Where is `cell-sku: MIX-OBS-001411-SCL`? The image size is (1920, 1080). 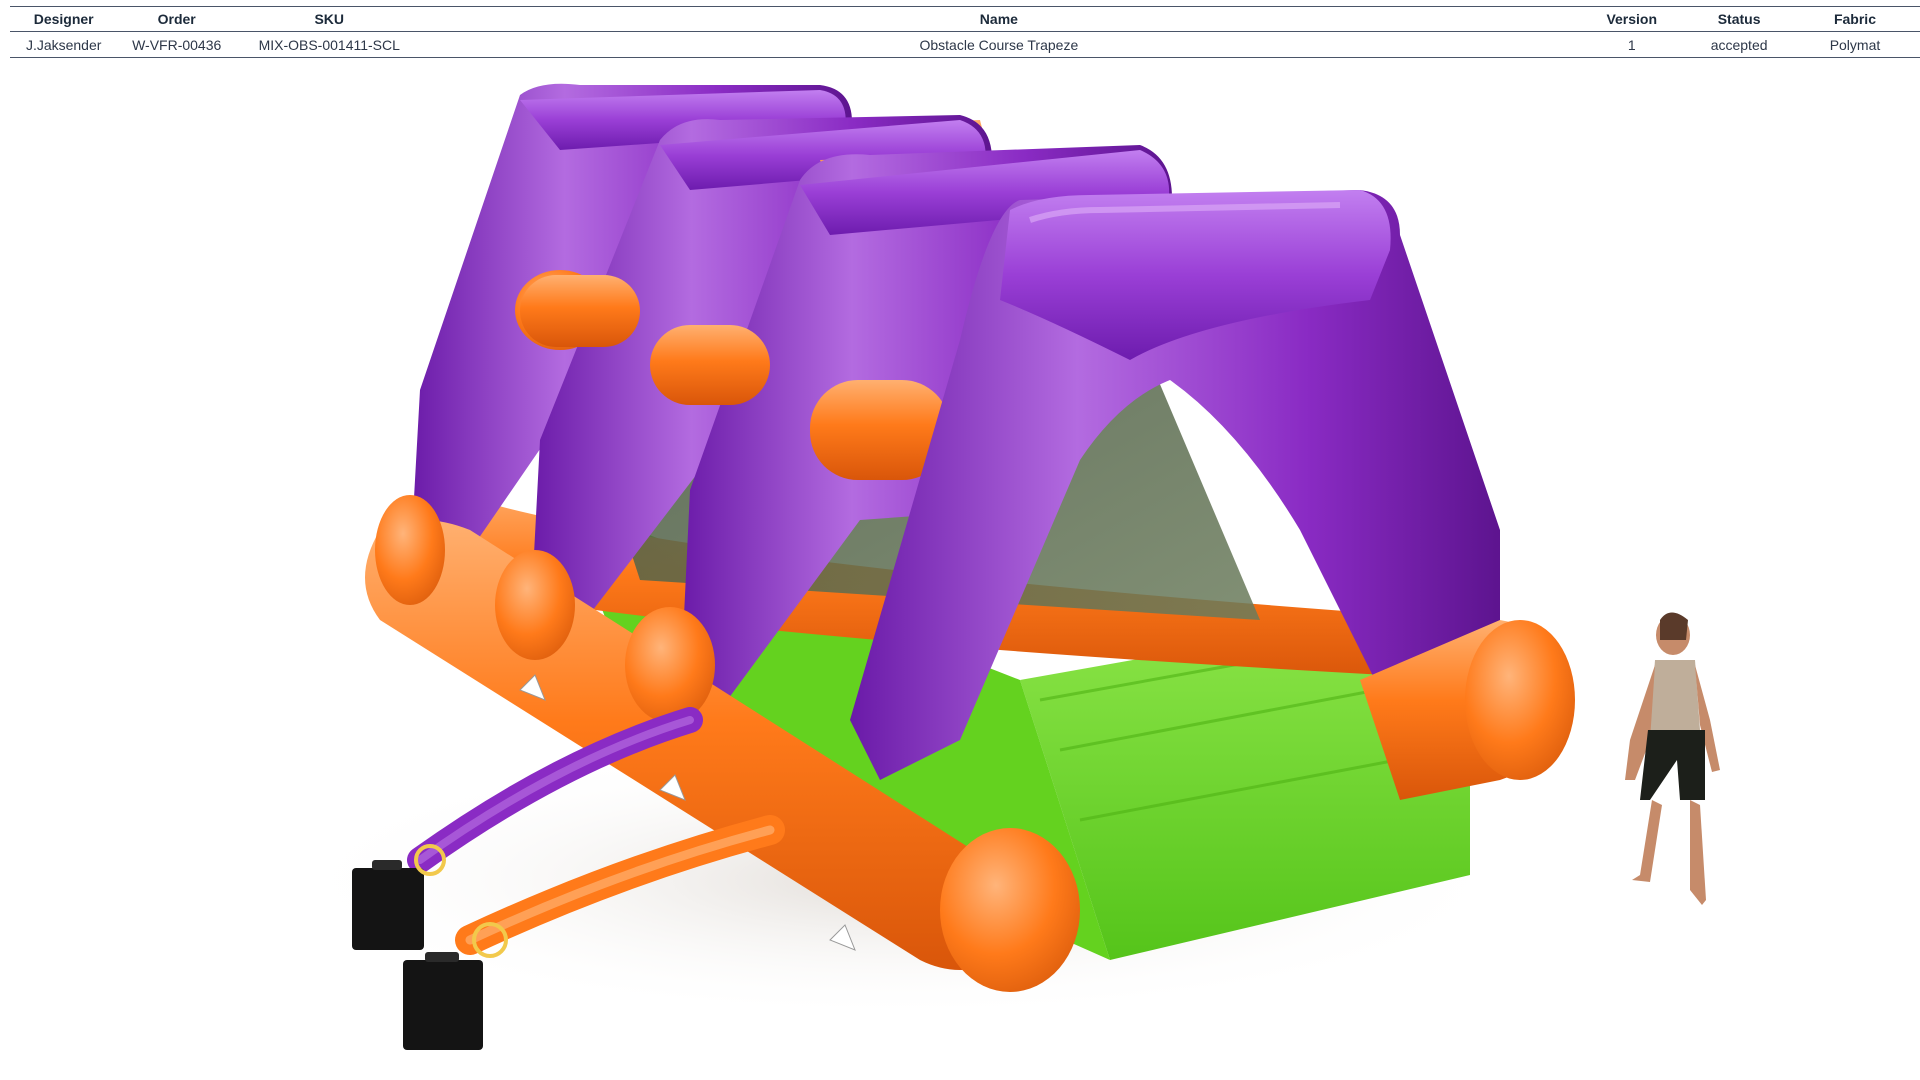 cell-sku: MIX-OBS-001411-SCL is located at coordinates (329, 44).